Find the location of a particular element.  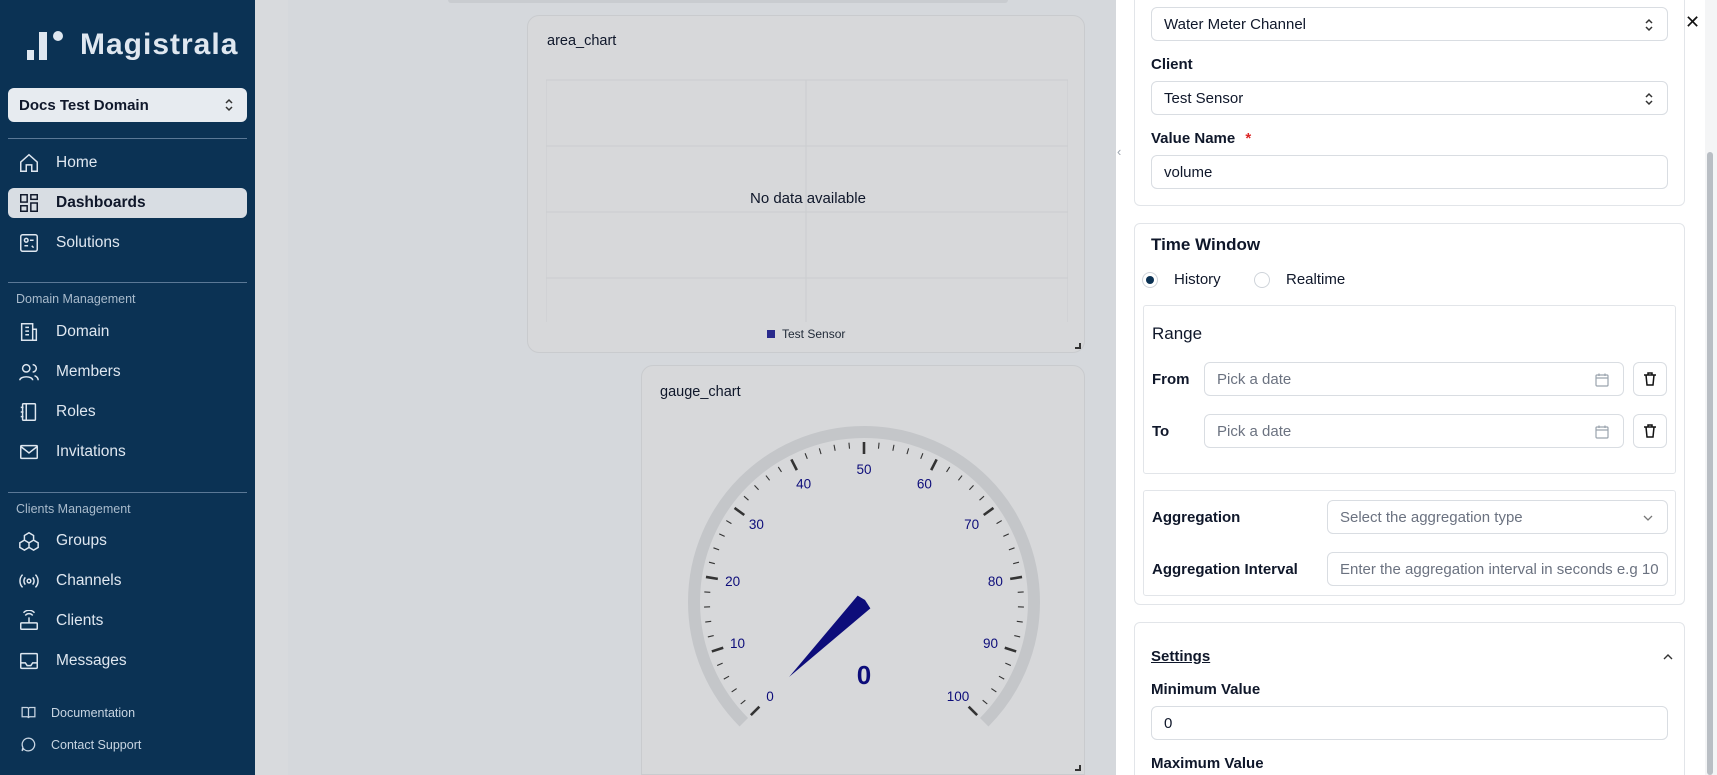

sidebar-item-label: Solutions is located at coordinates (88, 242).